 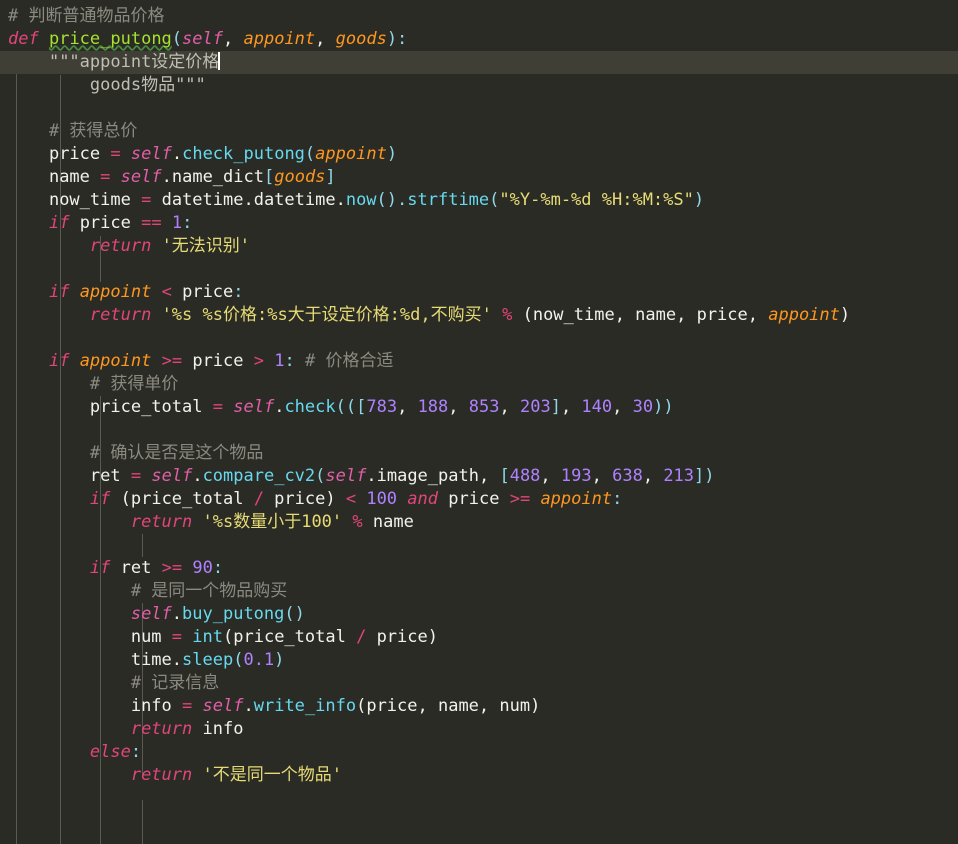 What do you see at coordinates (479, 591) in the screenshot?
I see `code-line: # 是同一个物品购买` at bounding box center [479, 591].